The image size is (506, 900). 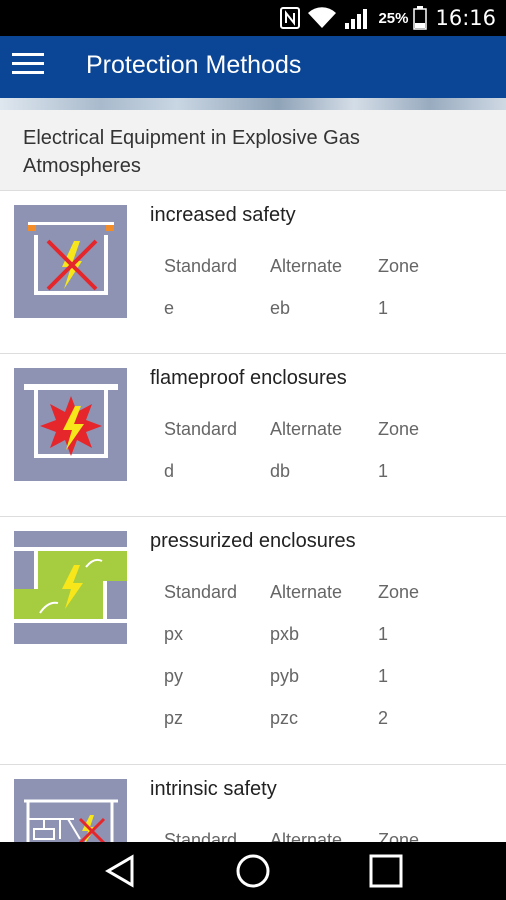 I want to click on cell-standard: pz, so click(x=174, y=717).